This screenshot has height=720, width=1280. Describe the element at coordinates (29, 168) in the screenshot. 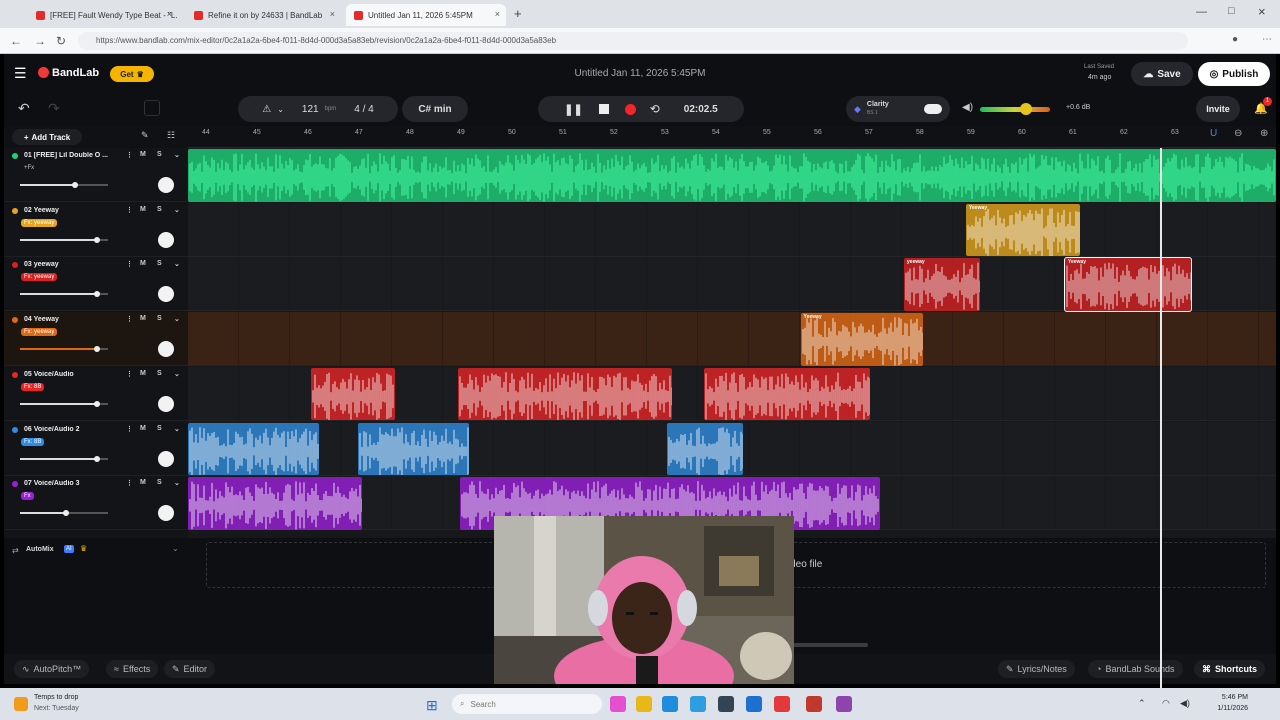

I see `track-fx-badge: +Fx` at that location.